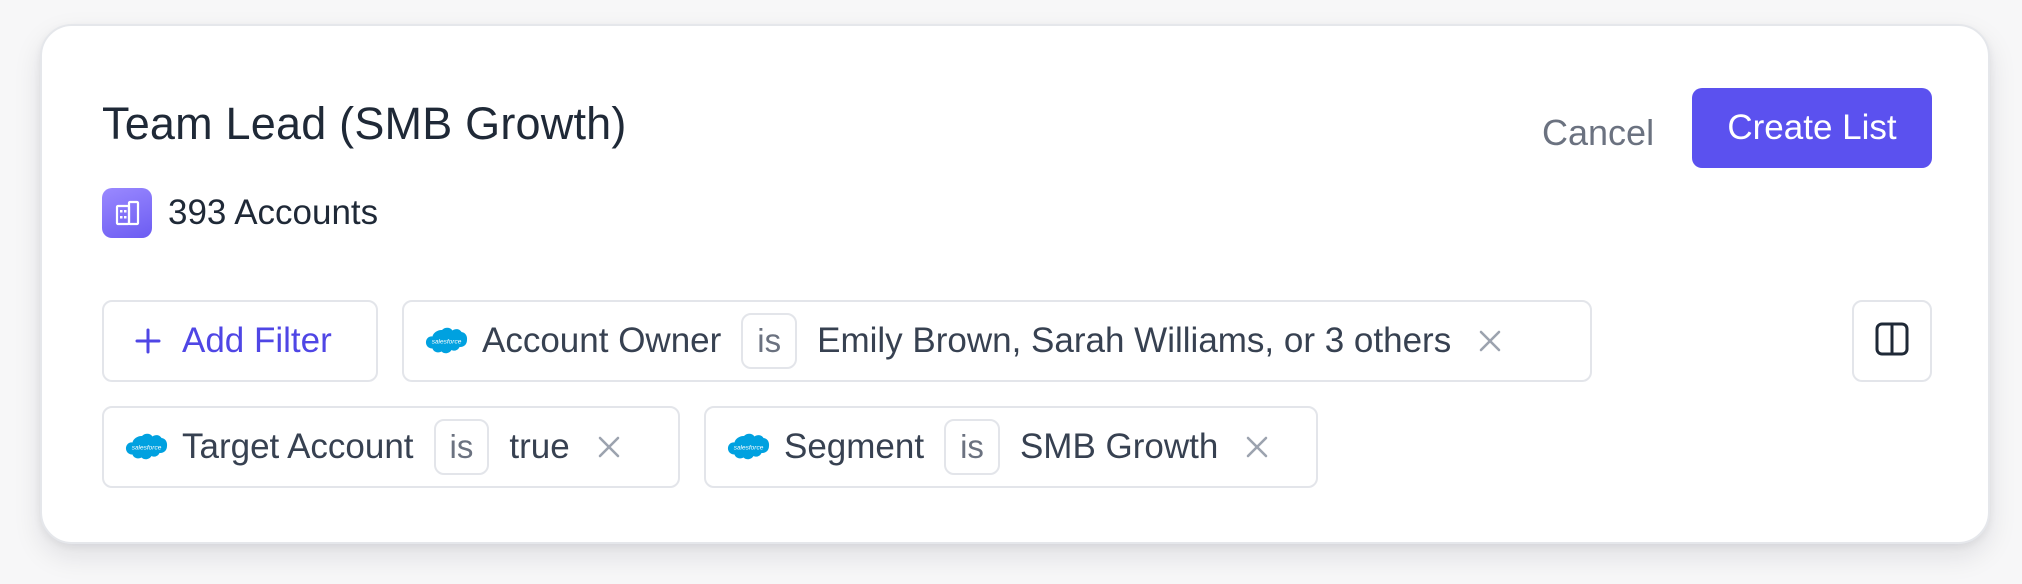 The width and height of the screenshot is (2022, 584). Describe the element at coordinates (1598, 133) in the screenshot. I see `cancel-button: Cancel` at that location.